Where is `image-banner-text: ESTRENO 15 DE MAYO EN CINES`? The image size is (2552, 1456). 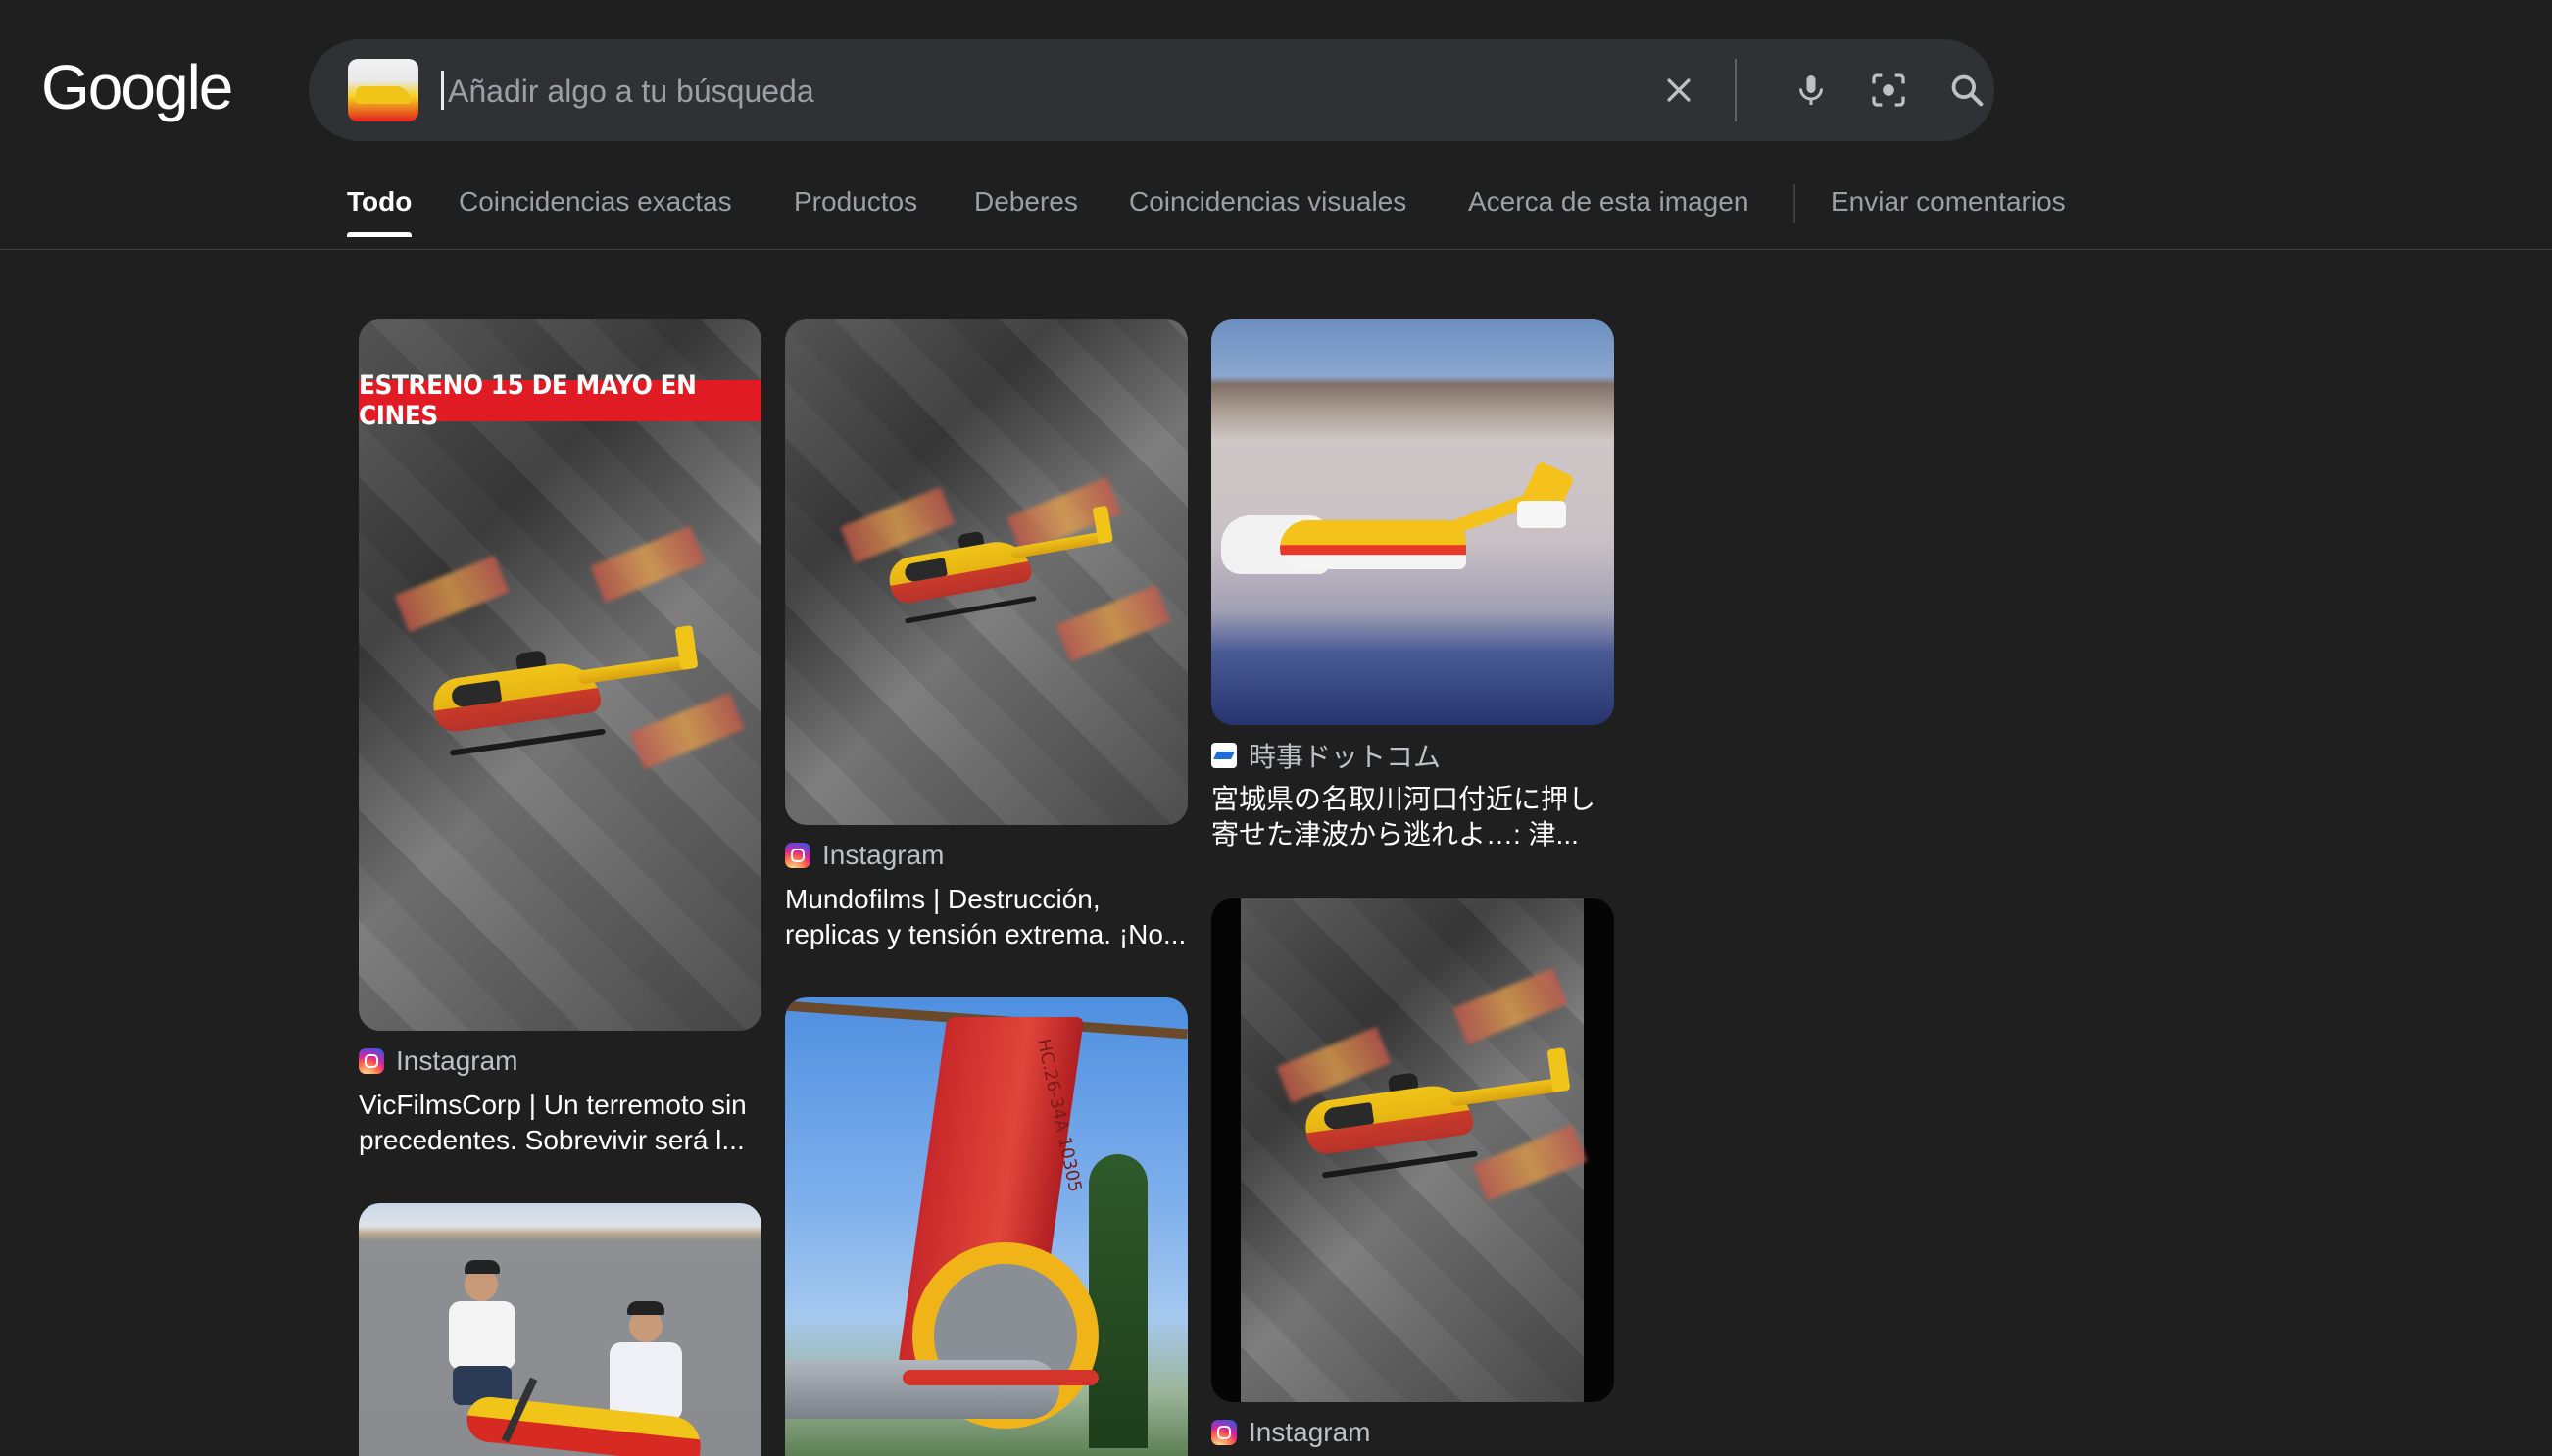 image-banner-text: ESTRENO 15 DE MAYO EN CINES is located at coordinates (560, 400).